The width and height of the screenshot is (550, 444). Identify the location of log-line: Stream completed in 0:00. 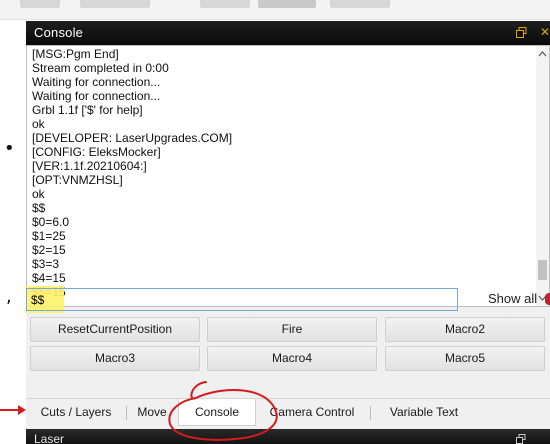
(100, 68).